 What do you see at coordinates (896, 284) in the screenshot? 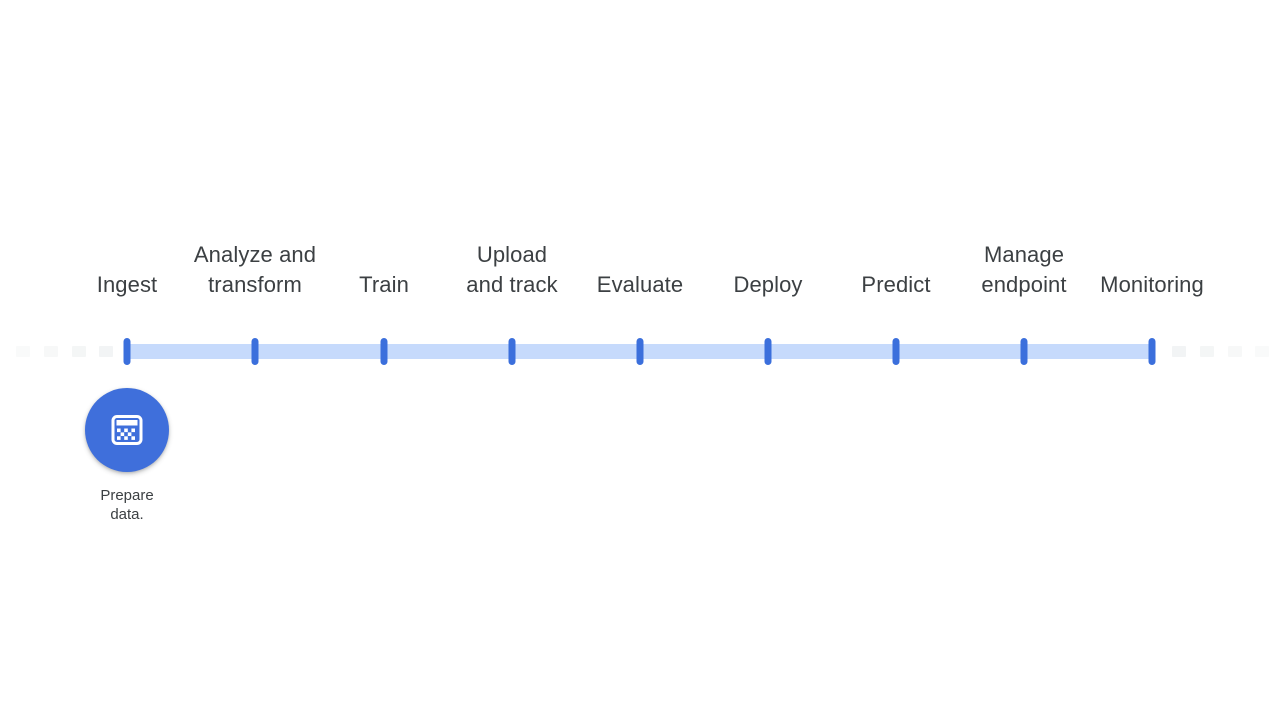
I see `stage-label: Predict` at bounding box center [896, 284].